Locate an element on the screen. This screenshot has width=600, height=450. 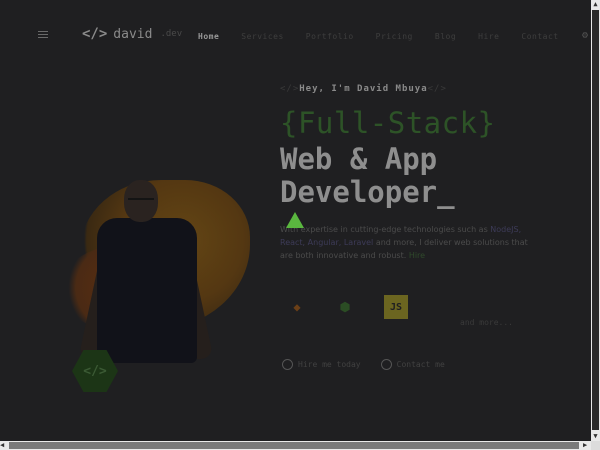
contact-me-button: Contact me is located at coordinates (412, 364).